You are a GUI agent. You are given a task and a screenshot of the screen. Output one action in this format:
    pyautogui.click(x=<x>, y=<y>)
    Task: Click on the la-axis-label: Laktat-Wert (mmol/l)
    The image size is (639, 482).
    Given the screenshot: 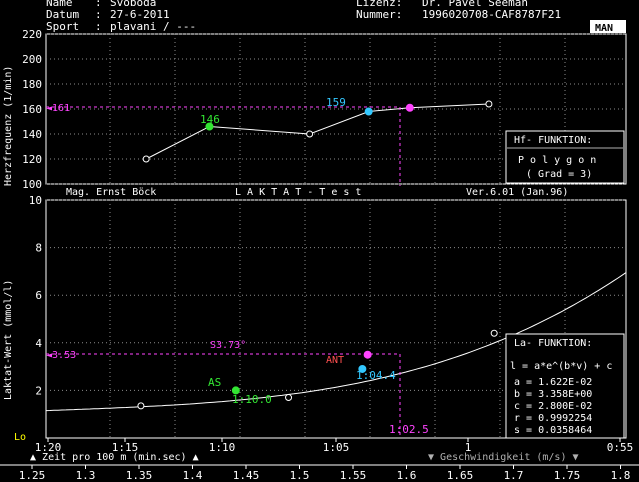 What is the action you would take?
    pyautogui.click(x=8, y=340)
    